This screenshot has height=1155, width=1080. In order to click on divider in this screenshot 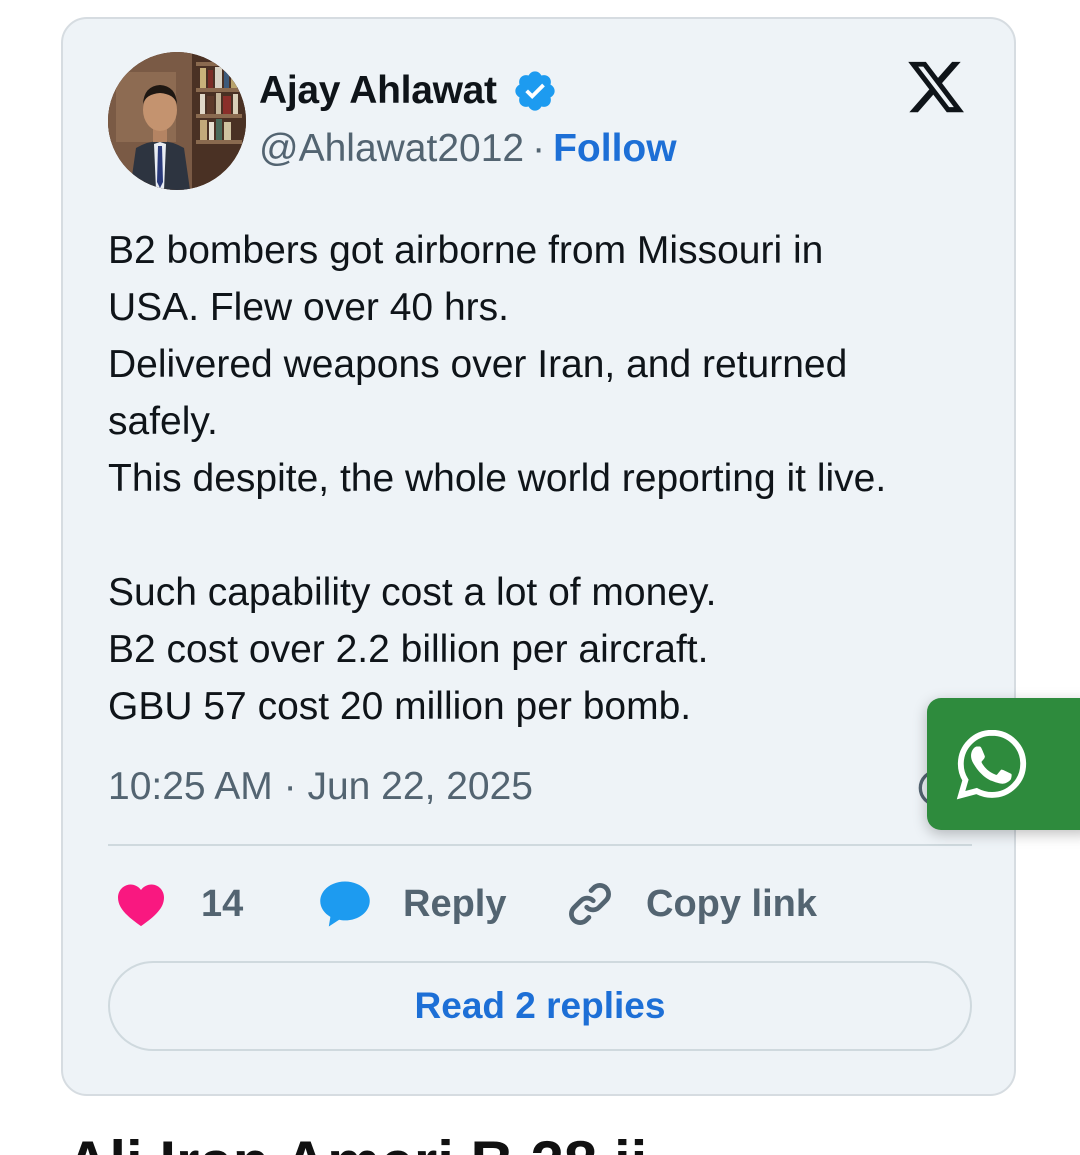, I will do `click(540, 845)`.